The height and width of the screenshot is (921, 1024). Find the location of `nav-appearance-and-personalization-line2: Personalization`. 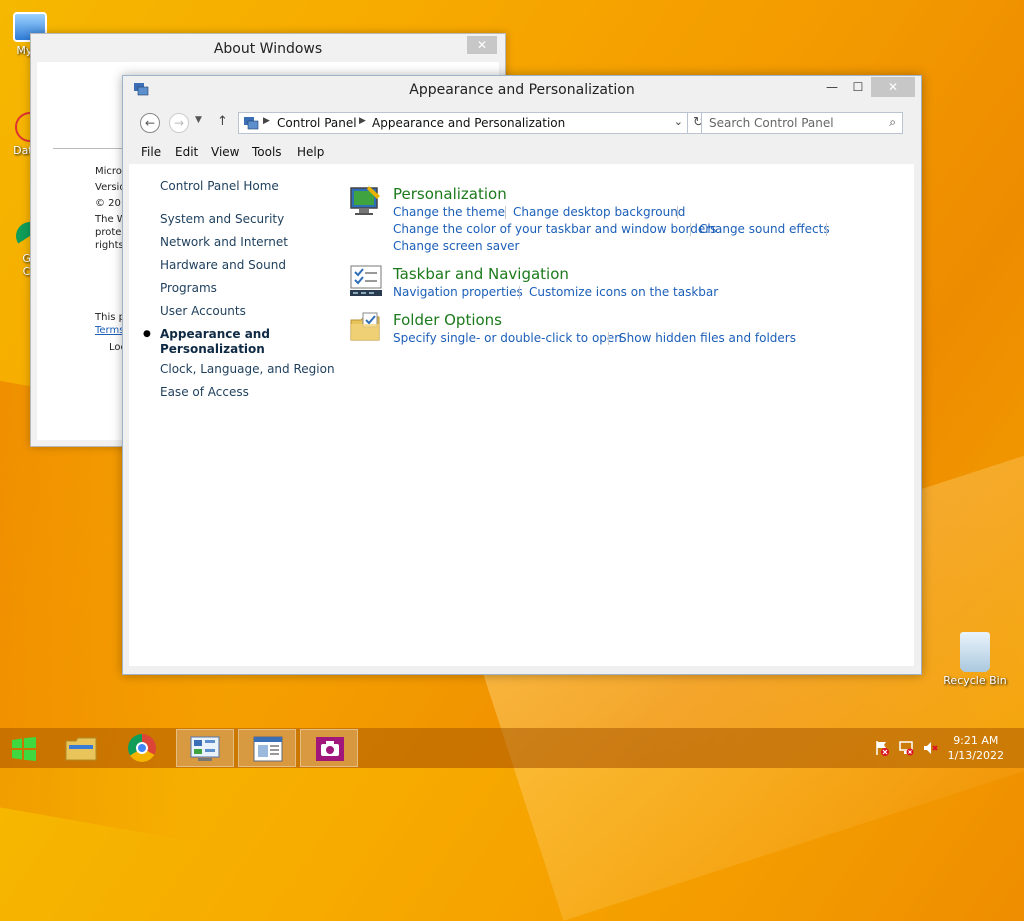

nav-appearance-and-personalization-line2: Personalization is located at coordinates (212, 349).